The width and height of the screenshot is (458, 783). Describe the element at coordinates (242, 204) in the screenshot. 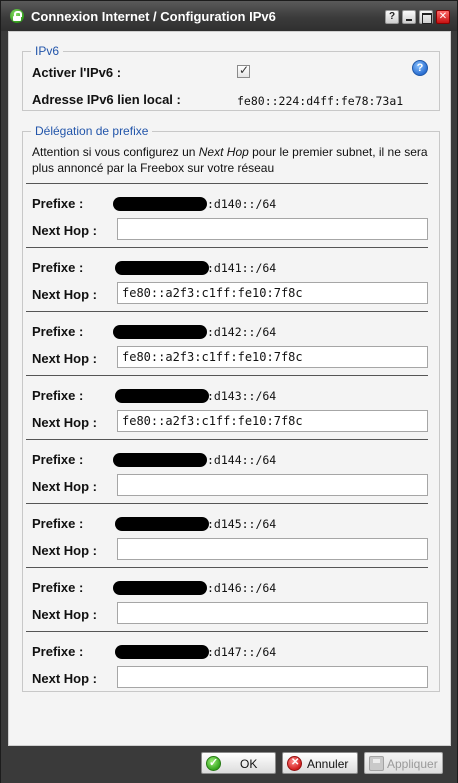

I see `prefix-value: :d140::/64` at that location.